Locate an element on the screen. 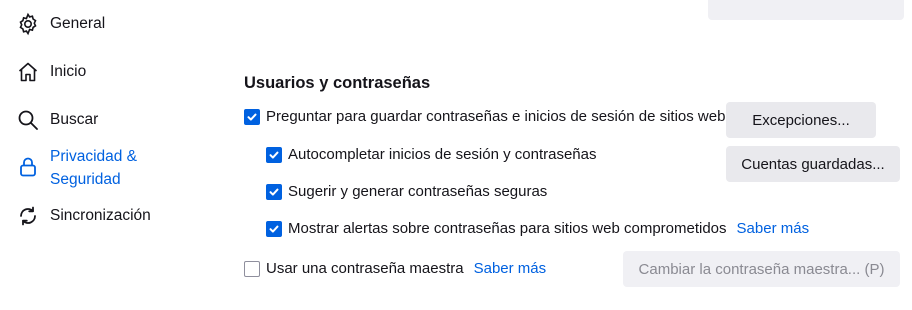 The width and height of the screenshot is (912, 310). sidebar-item-label: Sincronización is located at coordinates (100, 215).